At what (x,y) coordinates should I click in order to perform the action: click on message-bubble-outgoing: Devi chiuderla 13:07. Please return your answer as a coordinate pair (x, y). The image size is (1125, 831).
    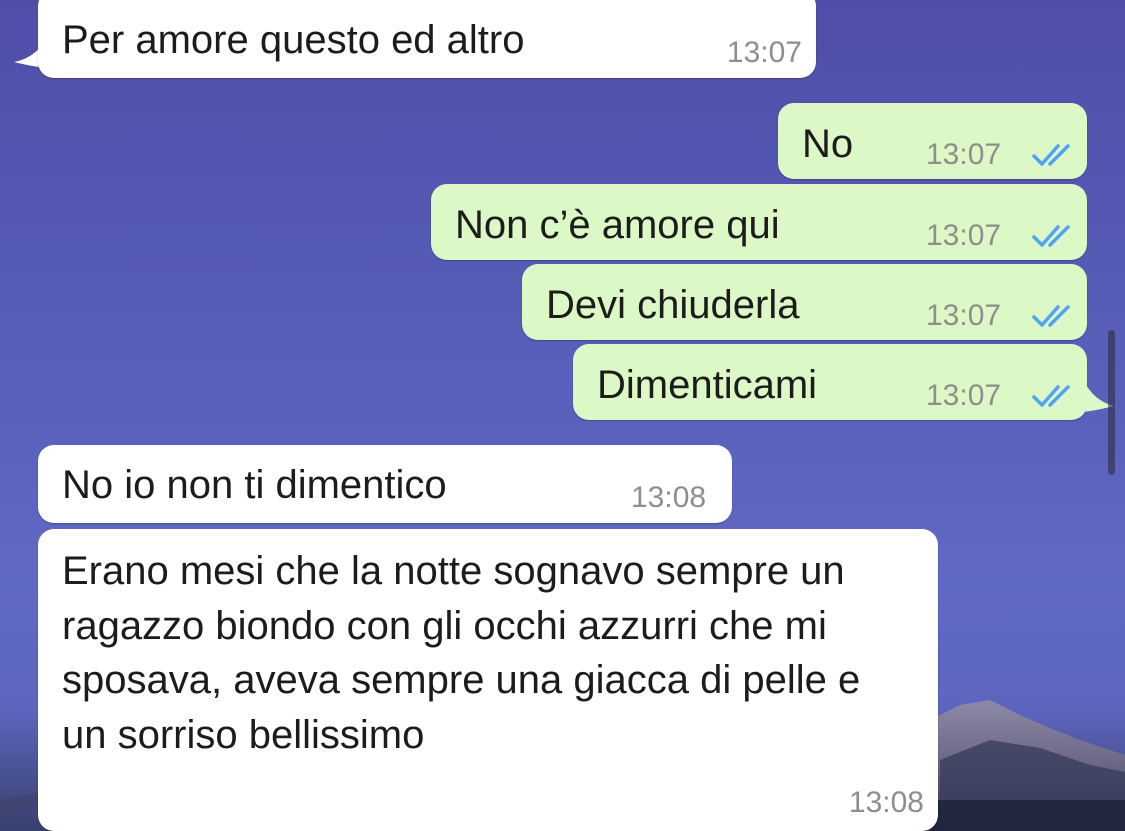
    Looking at the image, I should click on (804, 302).